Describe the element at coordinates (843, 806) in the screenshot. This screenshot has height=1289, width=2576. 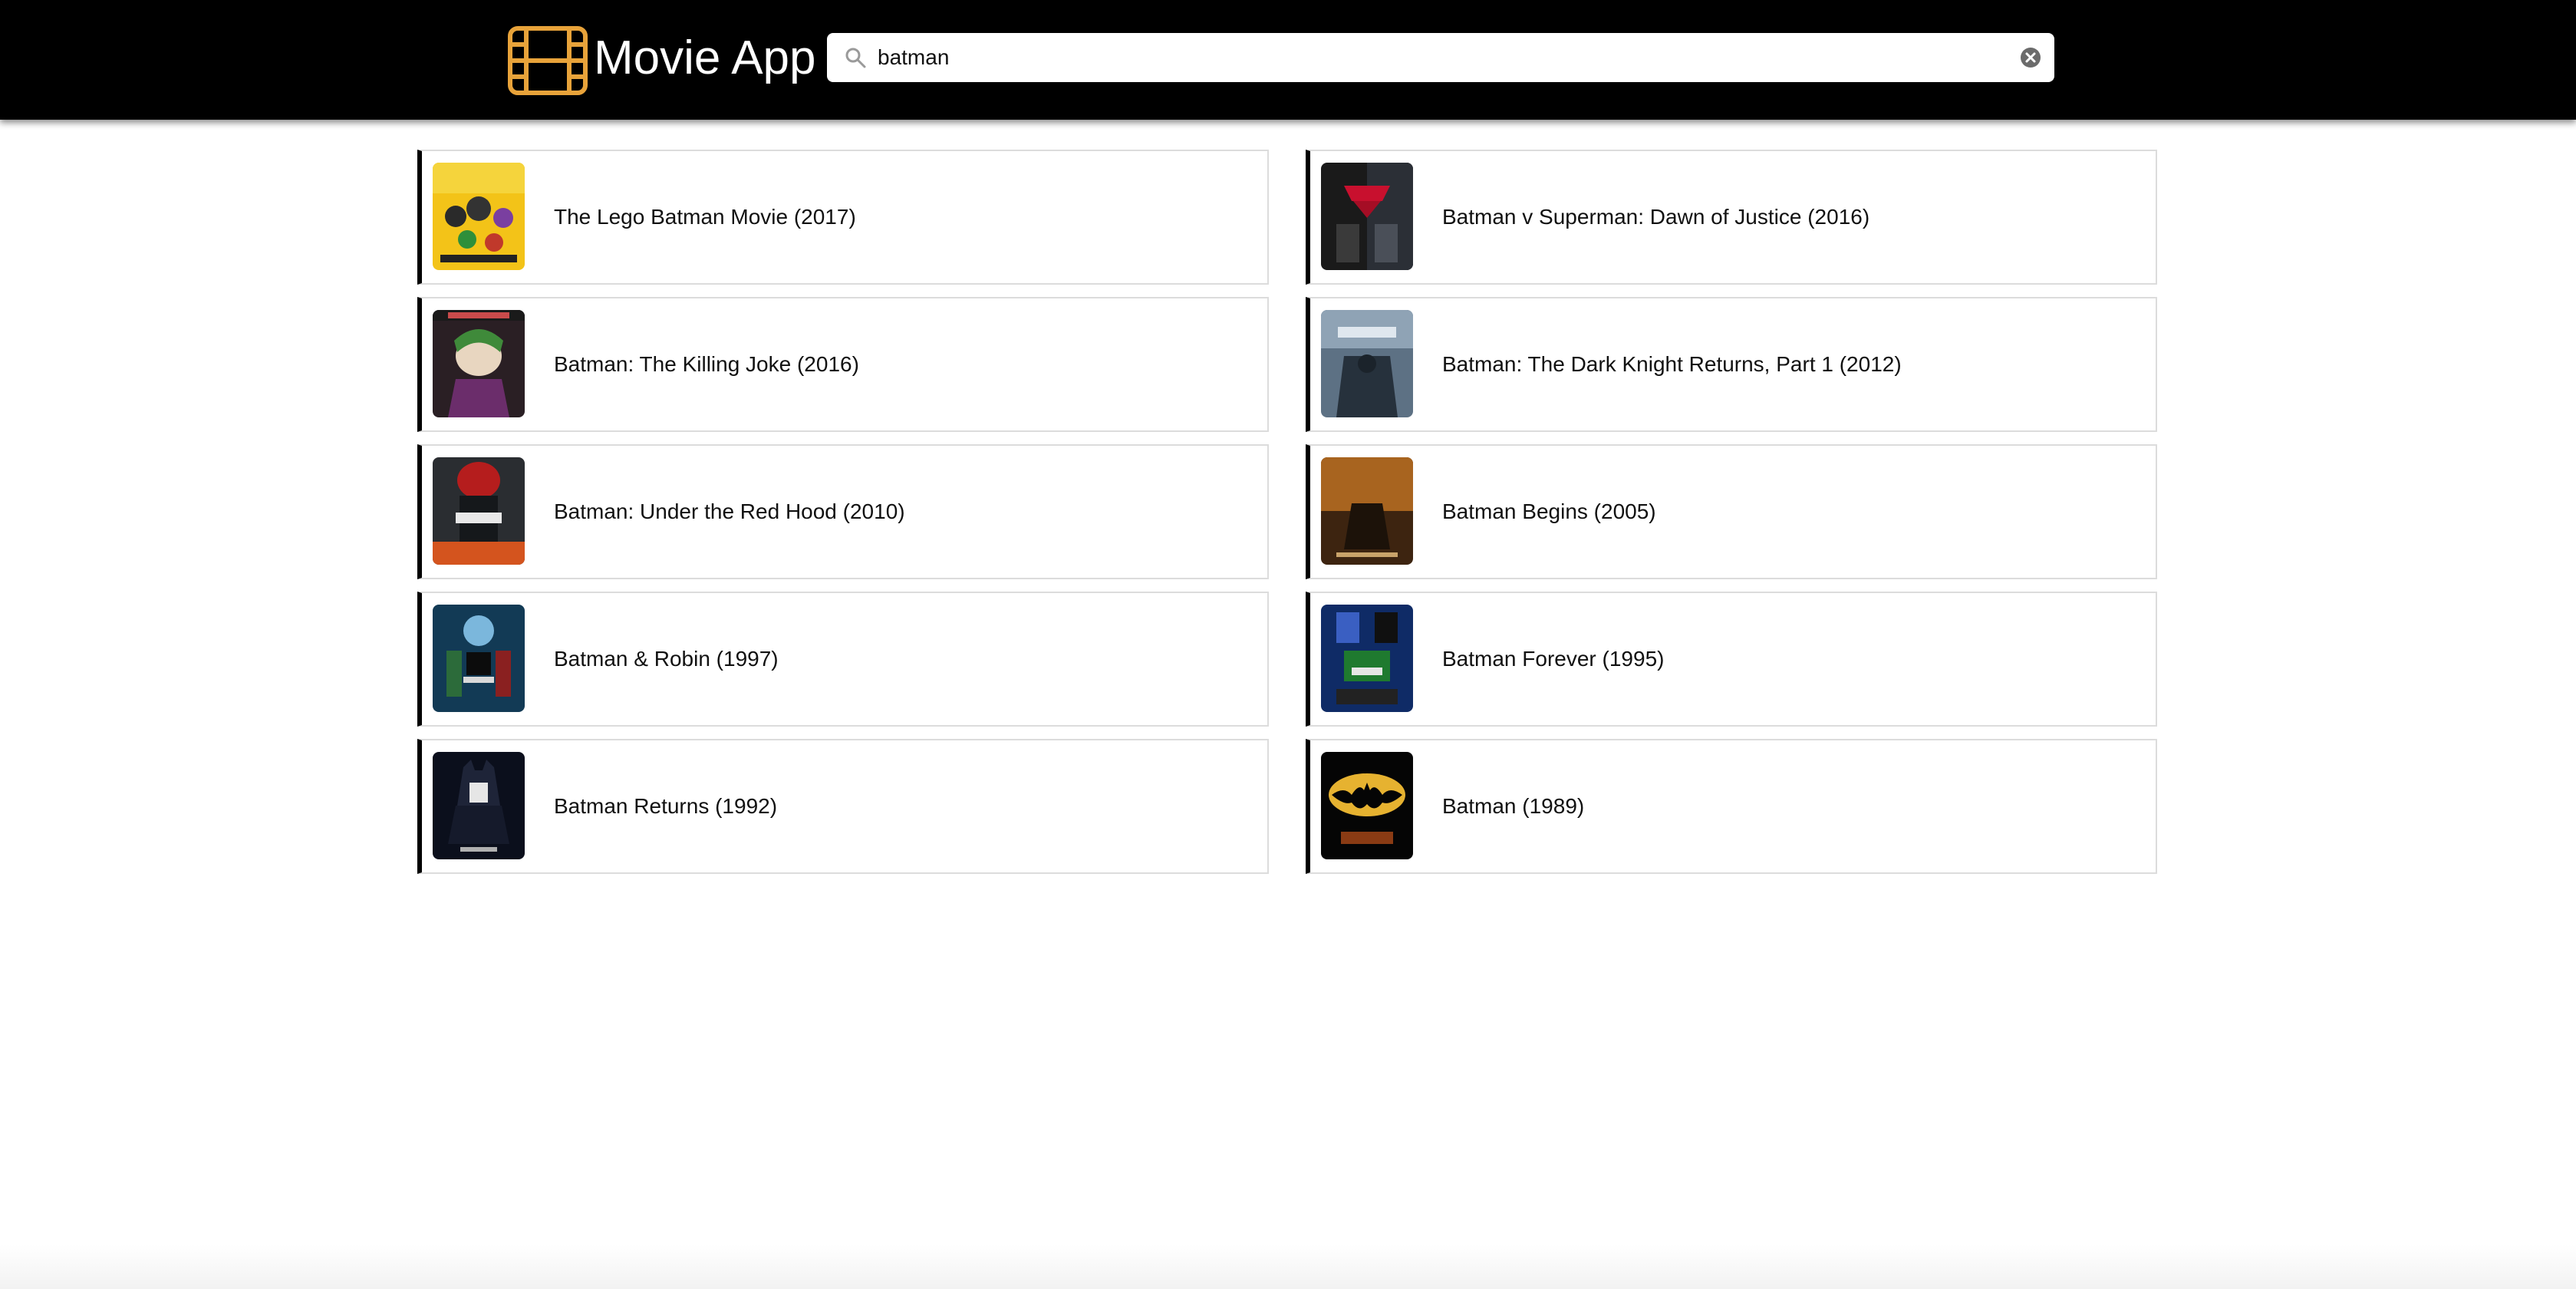
I see `movie-card: Batman Returns (1992)` at that location.